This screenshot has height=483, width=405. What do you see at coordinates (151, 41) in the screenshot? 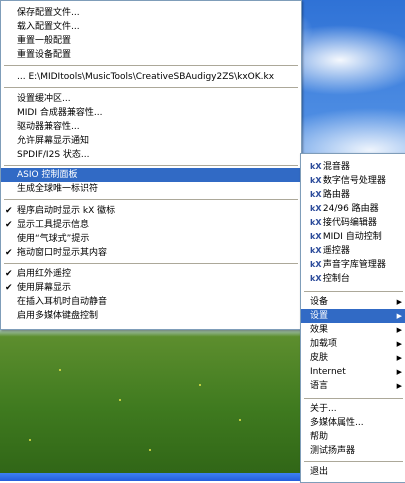
I see `reset-general-config-item: 重置一般配置` at bounding box center [151, 41].